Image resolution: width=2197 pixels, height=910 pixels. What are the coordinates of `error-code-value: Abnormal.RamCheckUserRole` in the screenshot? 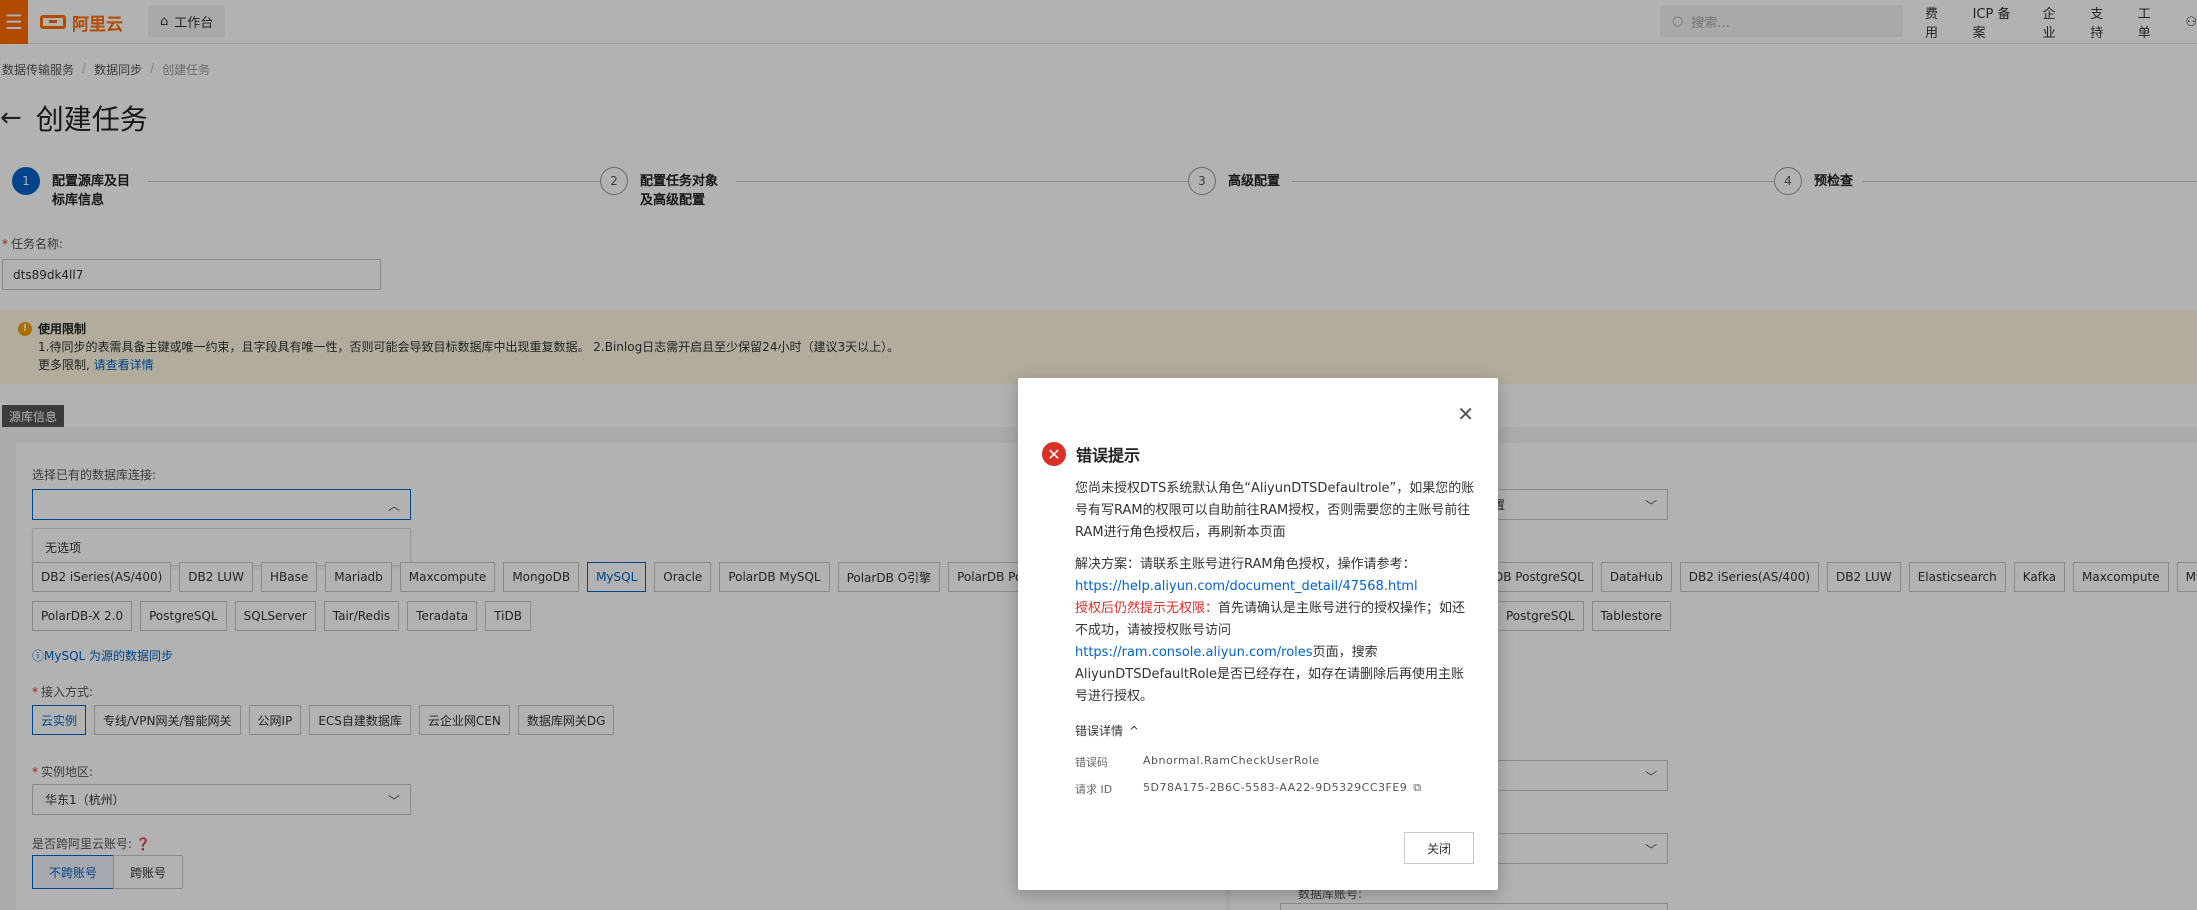 It's located at (1231, 760).